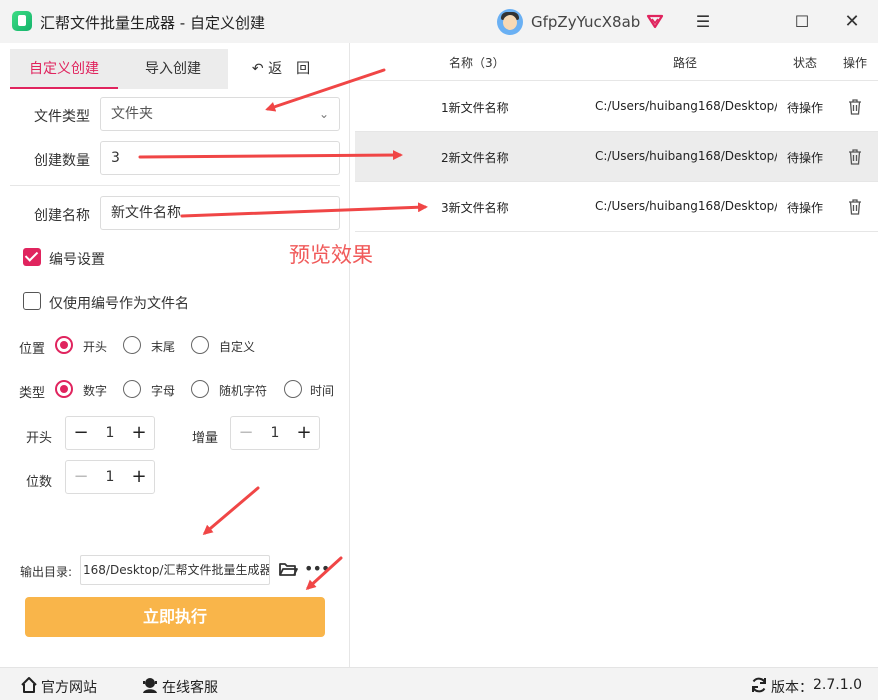 The image size is (878, 700). I want to click on folder-icon, so click(288, 569).